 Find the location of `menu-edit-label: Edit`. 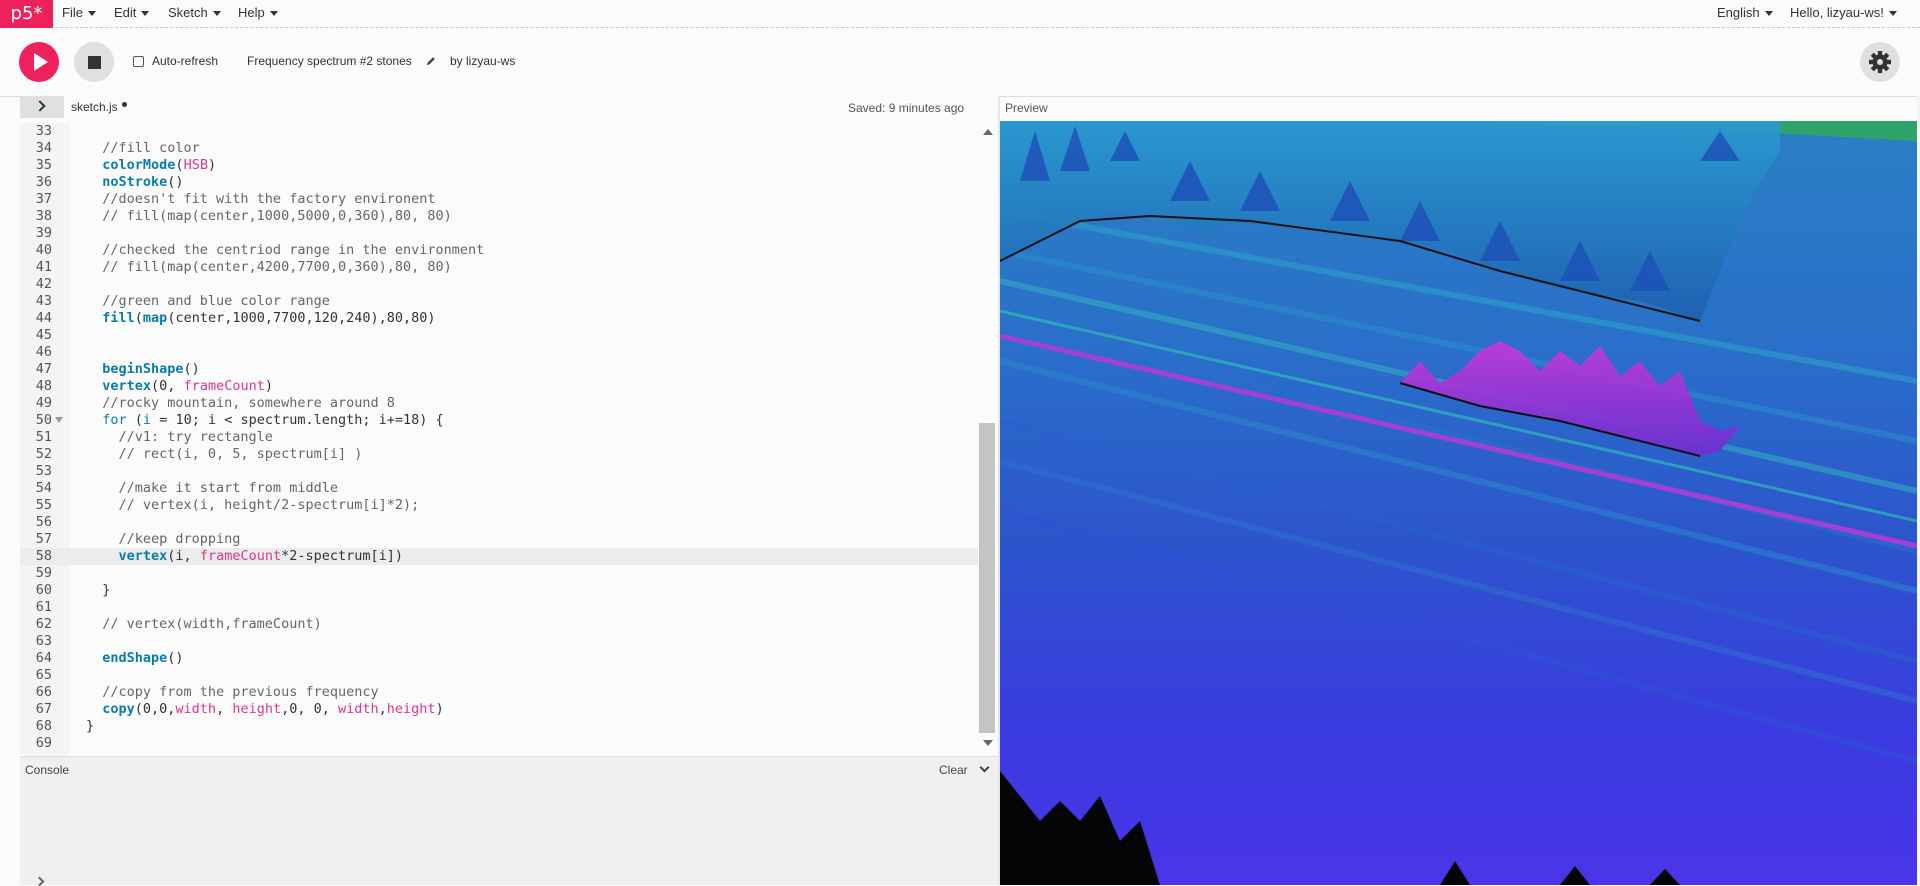

menu-edit-label: Edit is located at coordinates (125, 12).